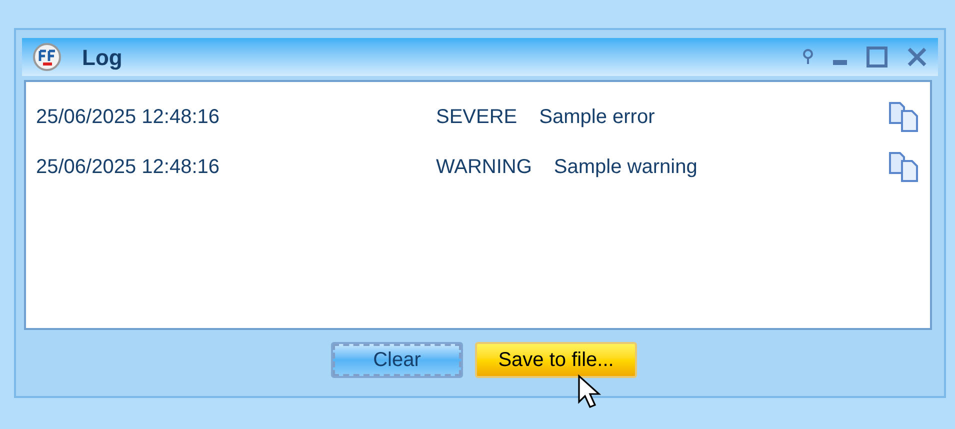 The height and width of the screenshot is (429, 955). What do you see at coordinates (877, 57) in the screenshot?
I see `maximize-icon` at bounding box center [877, 57].